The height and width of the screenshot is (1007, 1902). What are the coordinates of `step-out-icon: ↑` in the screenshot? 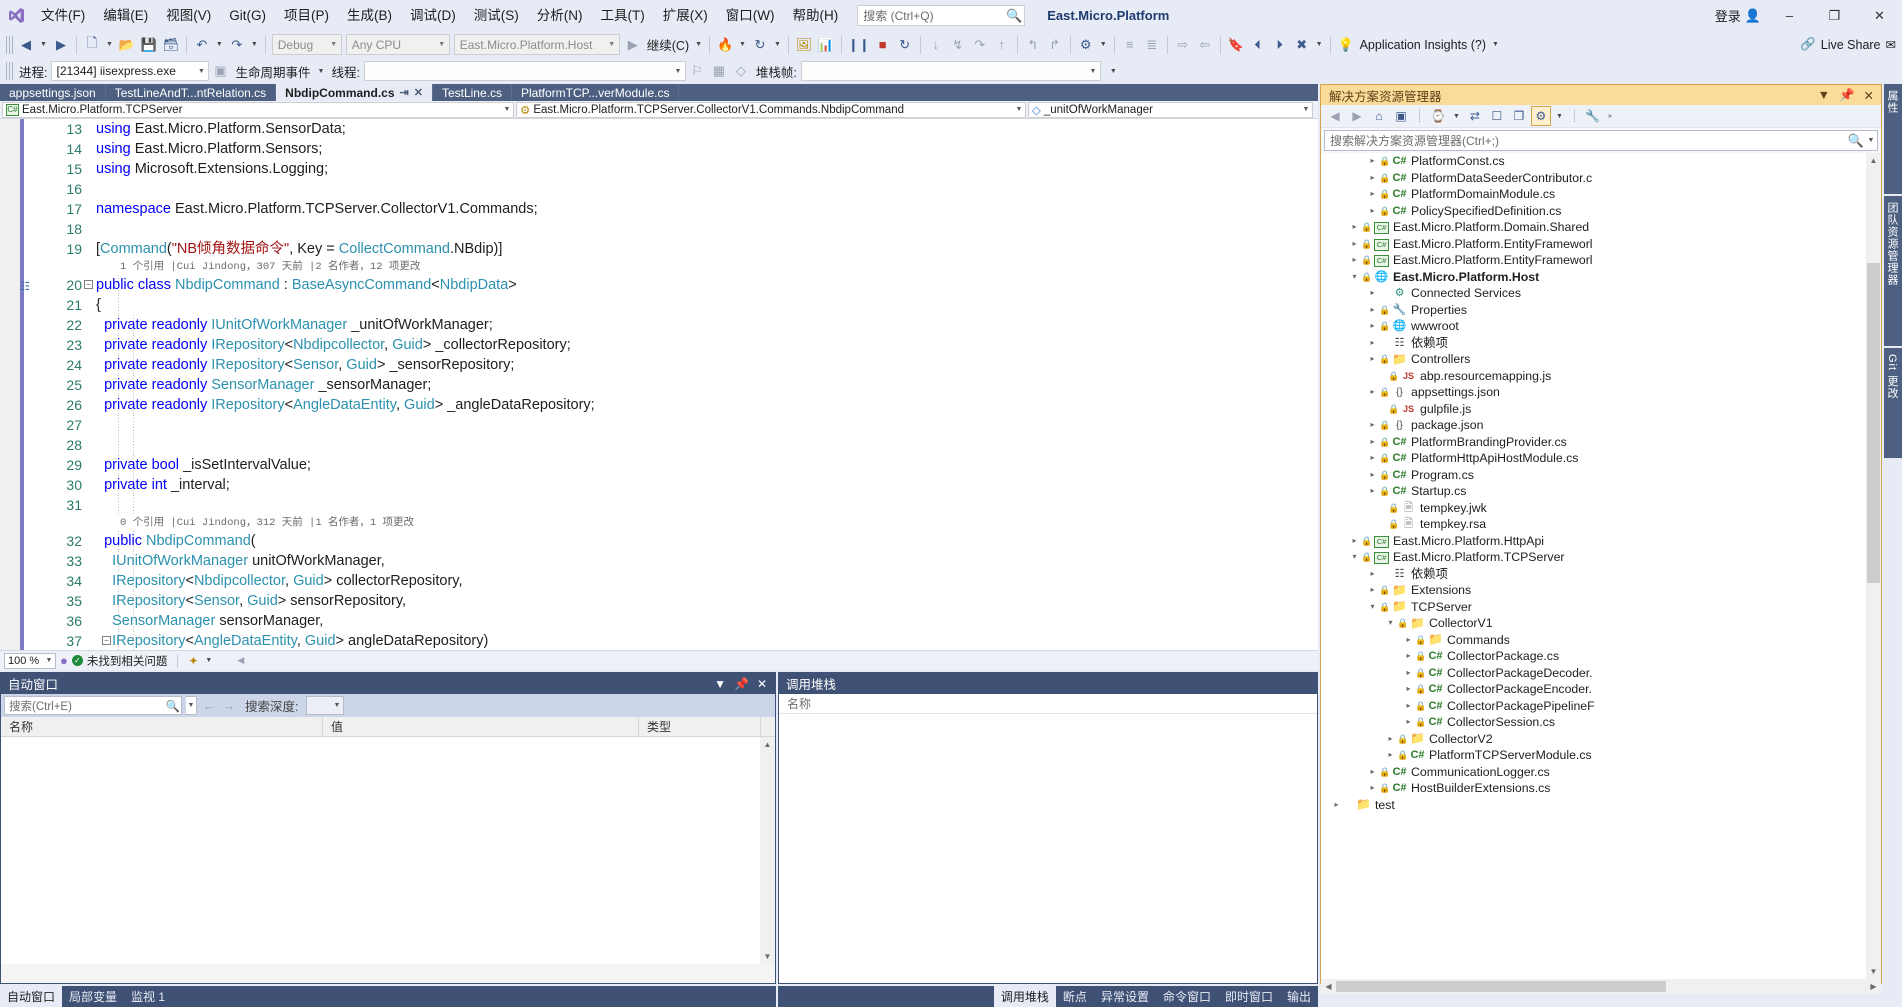 It's located at (1002, 45).